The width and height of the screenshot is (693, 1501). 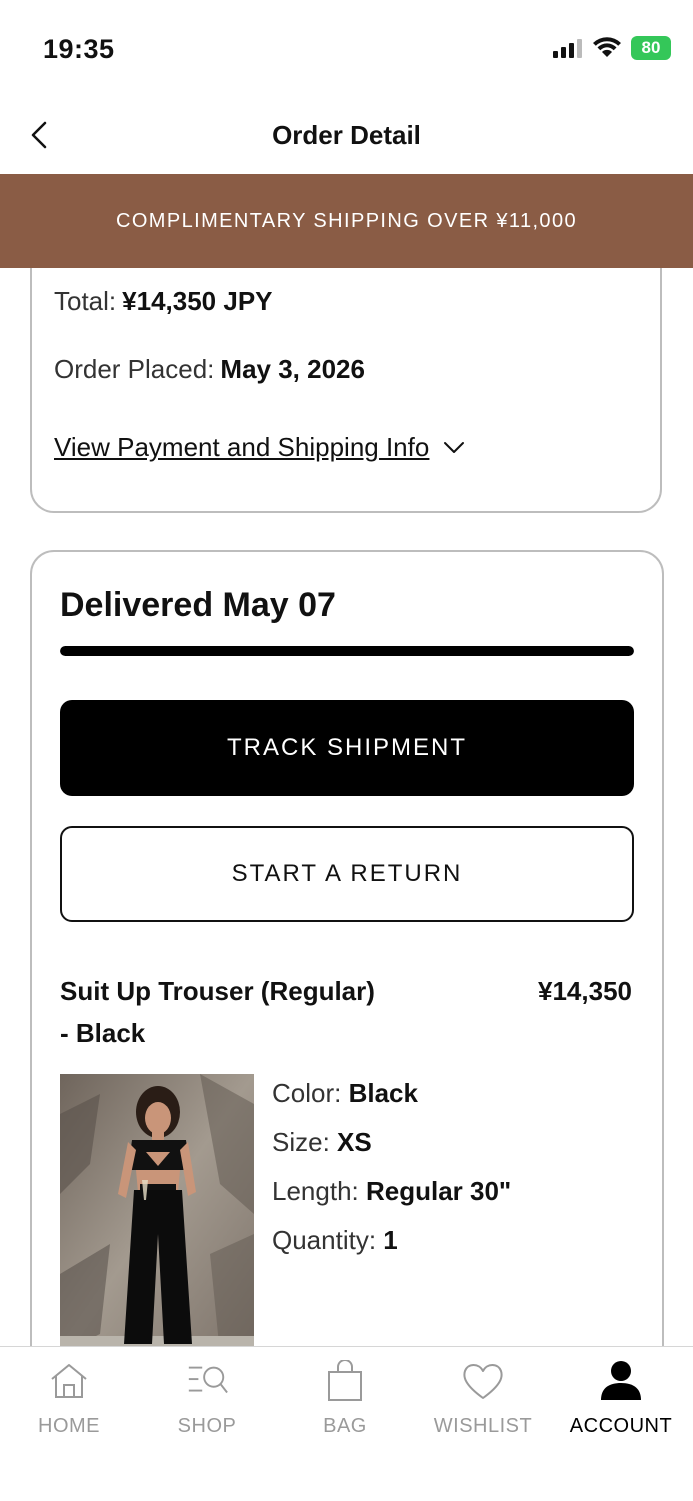 What do you see at coordinates (292, 369) in the screenshot?
I see `order-placed-value: May 3, 2026` at bounding box center [292, 369].